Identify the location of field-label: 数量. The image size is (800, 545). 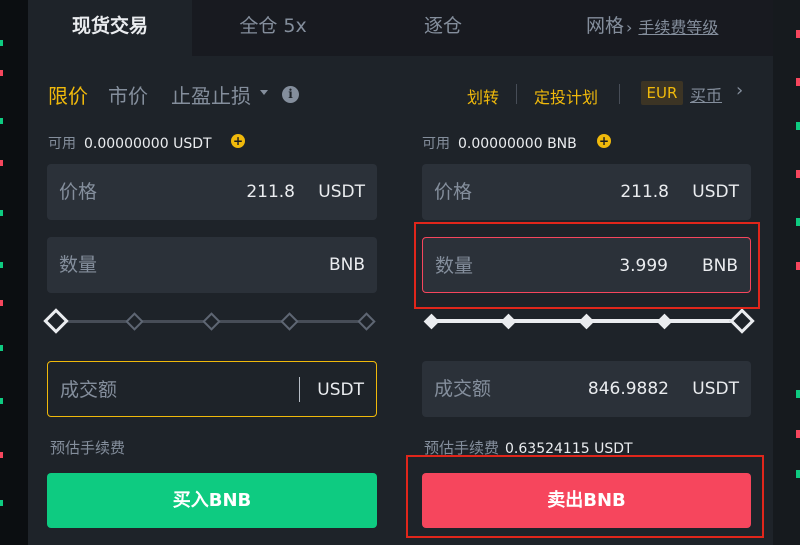
(78, 265).